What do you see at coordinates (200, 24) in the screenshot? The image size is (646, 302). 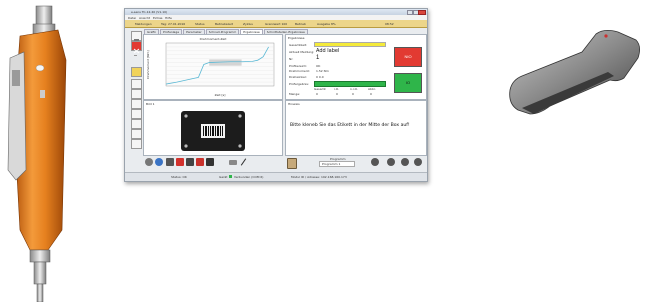 I see `status-item: Status` at bounding box center [200, 24].